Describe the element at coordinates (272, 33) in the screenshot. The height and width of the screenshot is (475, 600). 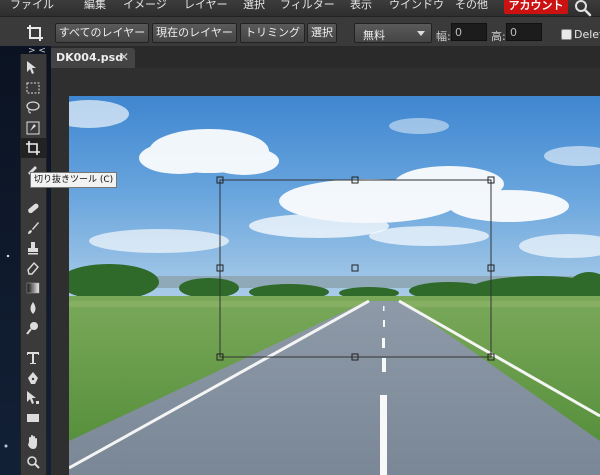
I see `trim-button: トリミング` at that location.